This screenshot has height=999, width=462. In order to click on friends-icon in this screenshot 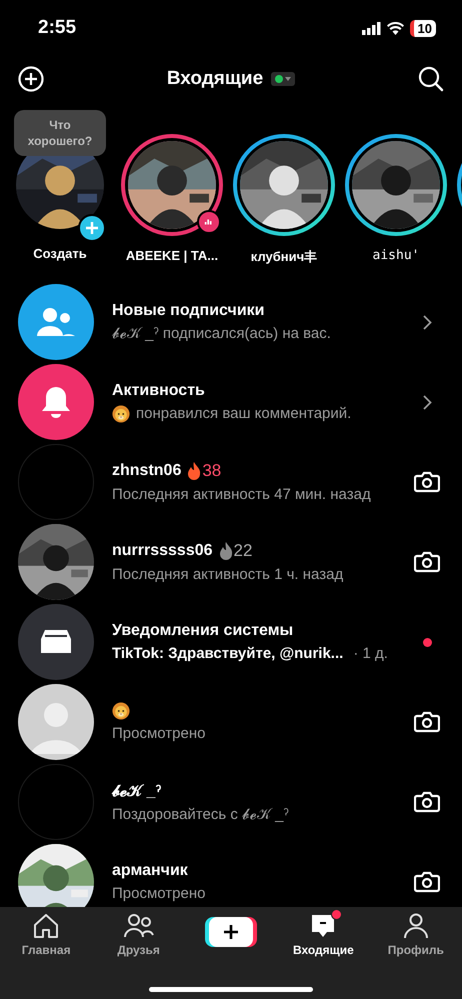, I will do `click(139, 926)`.